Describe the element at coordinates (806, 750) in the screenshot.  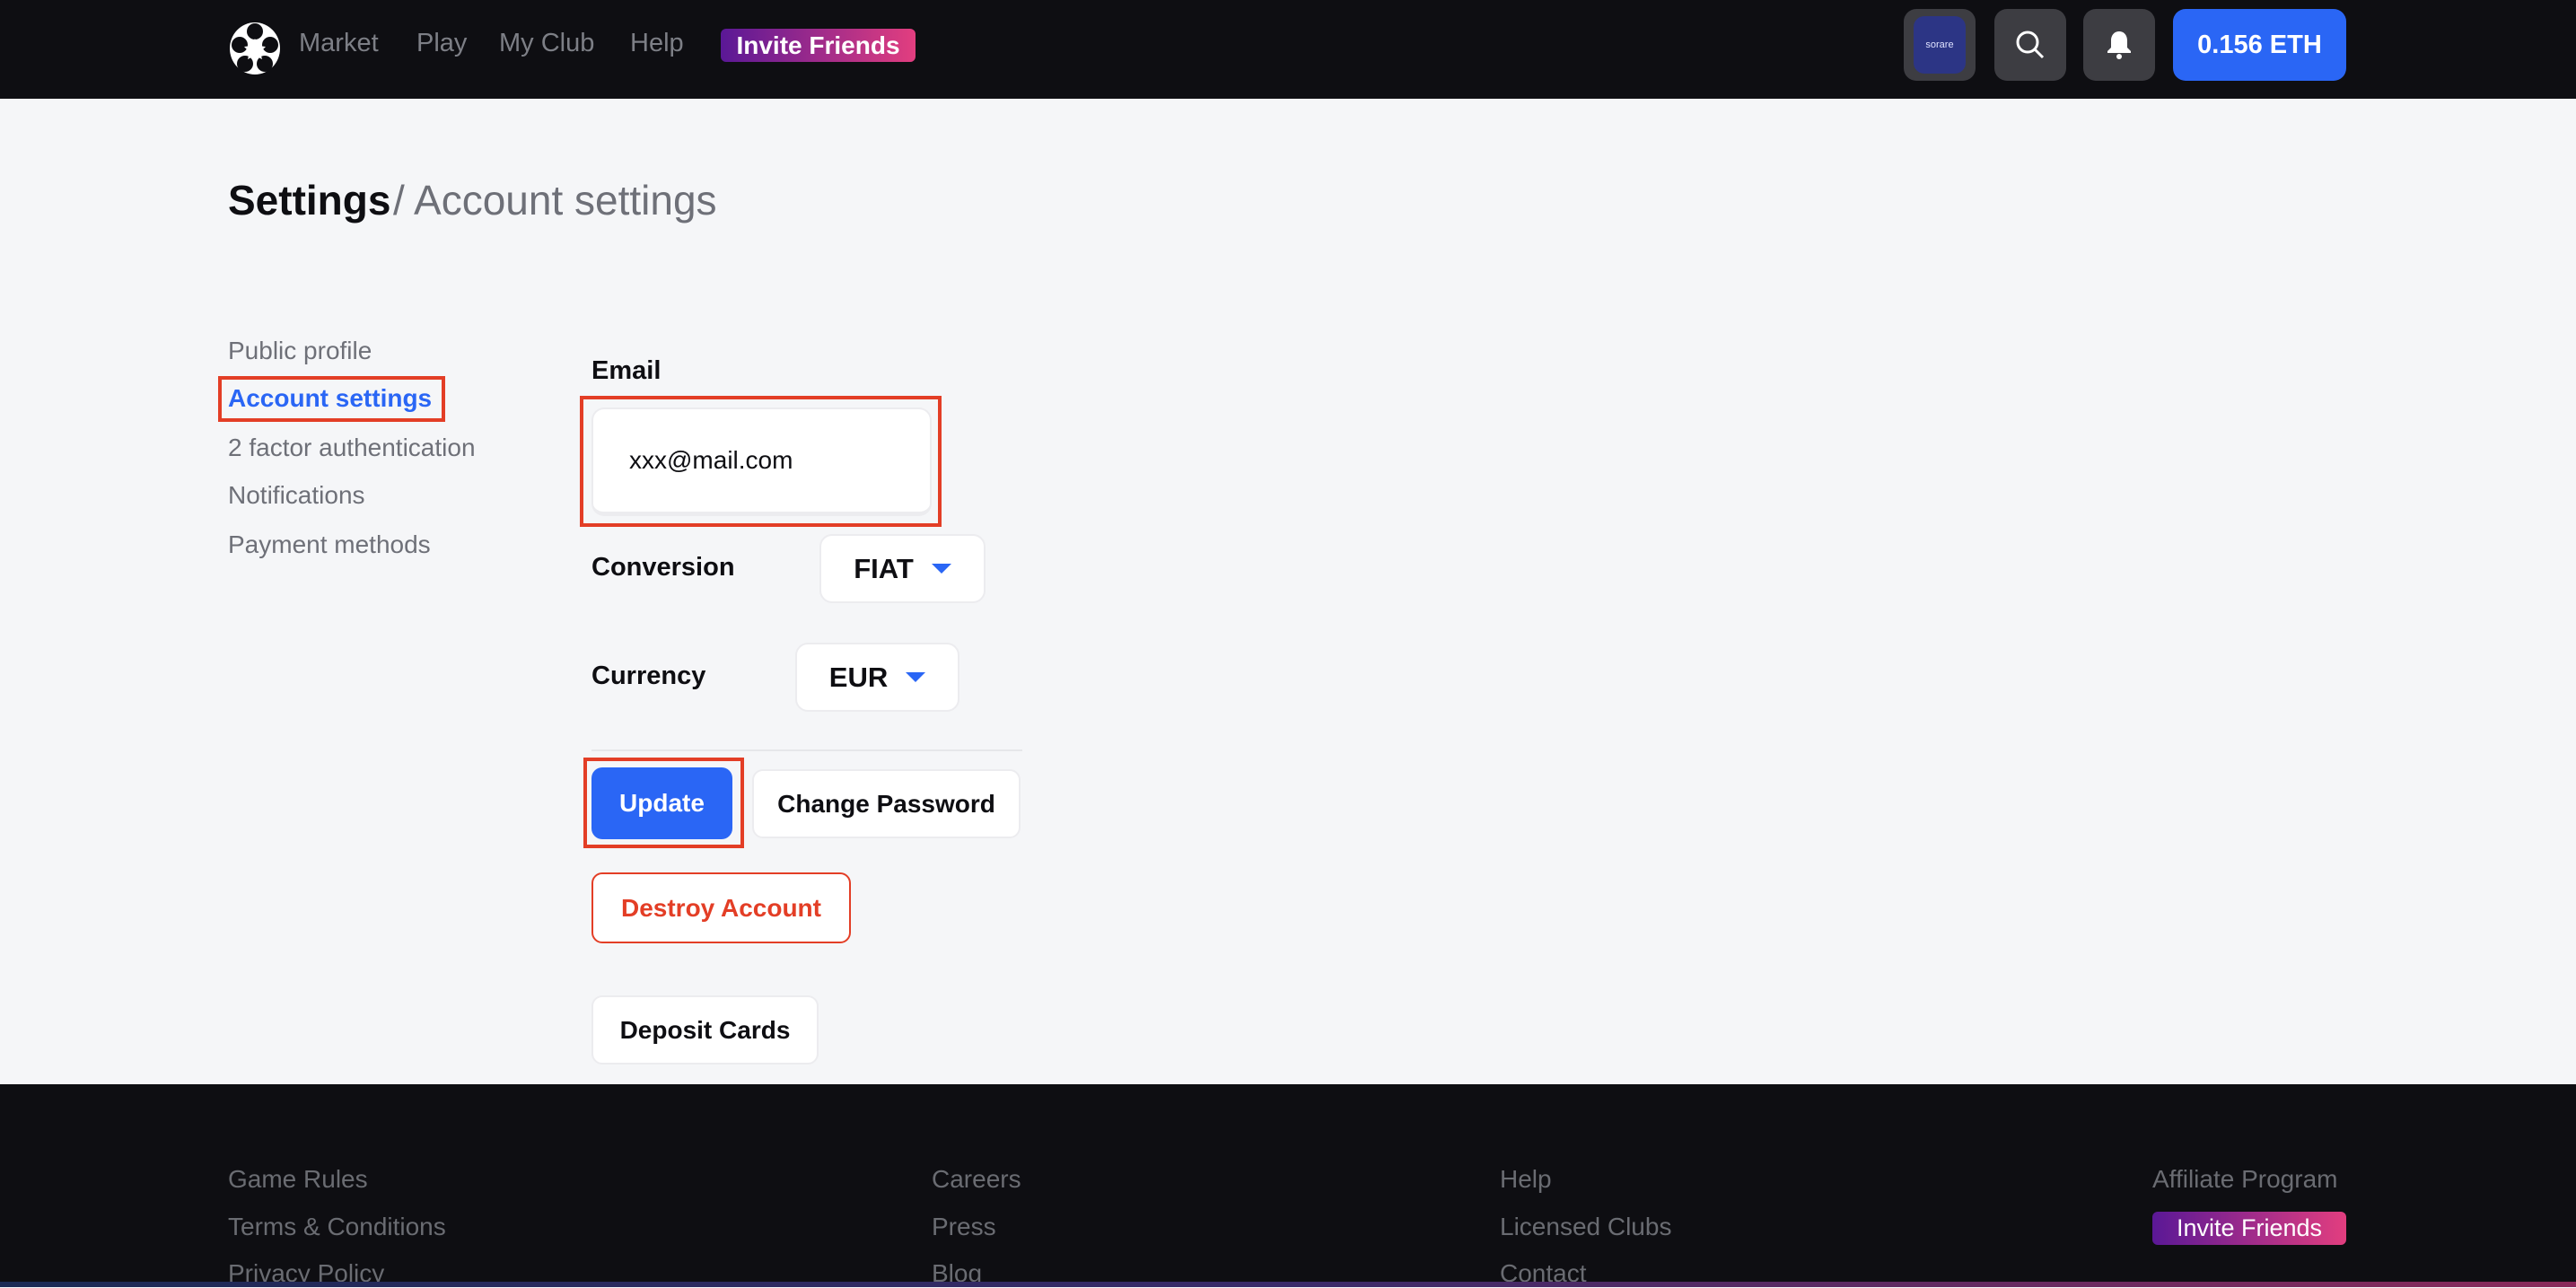
I see `divider` at that location.